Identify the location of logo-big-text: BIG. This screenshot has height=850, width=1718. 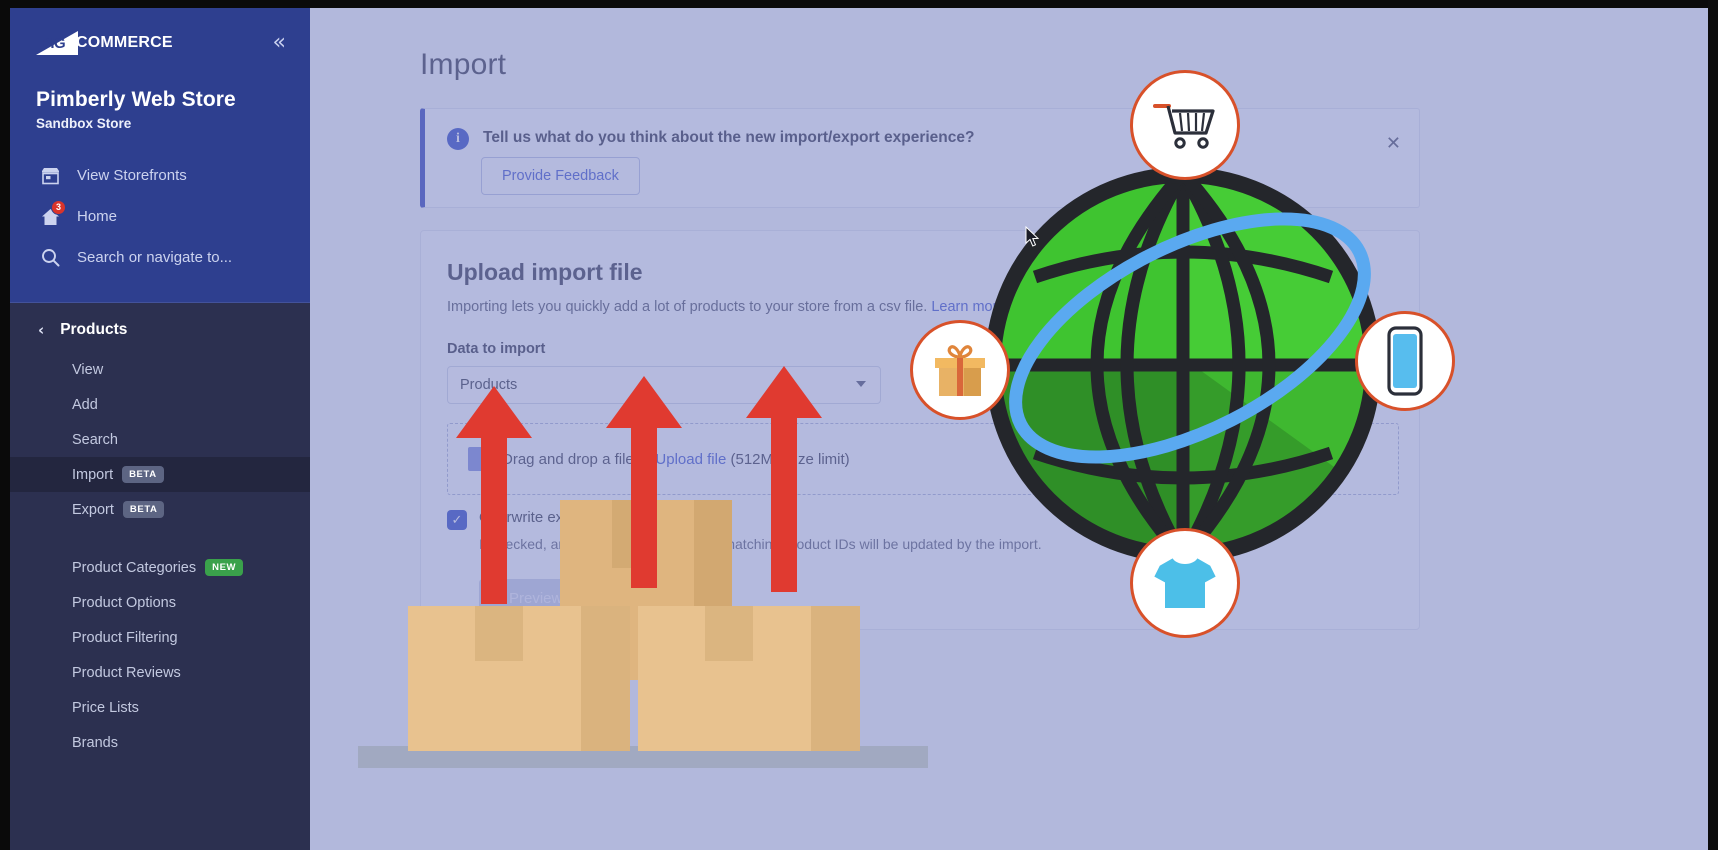
(53, 43).